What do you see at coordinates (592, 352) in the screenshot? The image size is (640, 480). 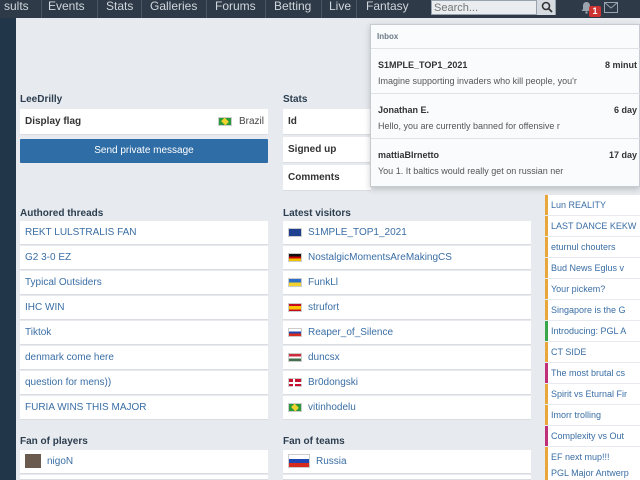 I see `recent-thread-item: CT SIDE` at bounding box center [592, 352].